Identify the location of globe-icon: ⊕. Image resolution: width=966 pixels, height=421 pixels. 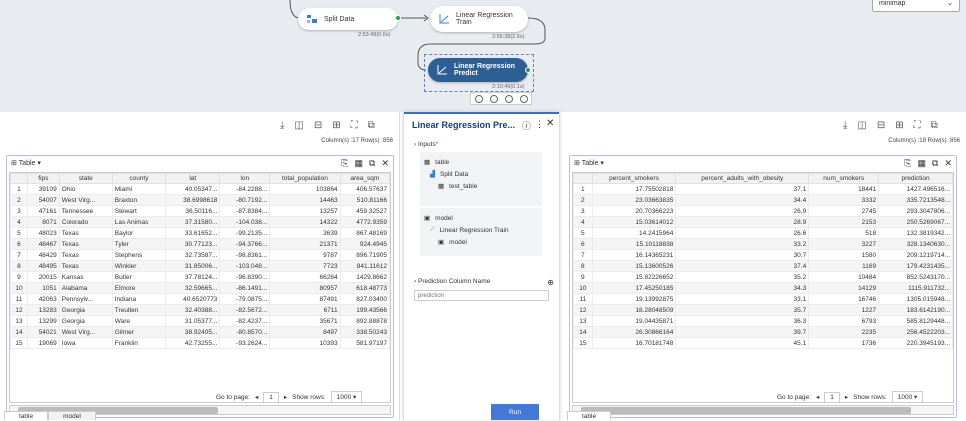
(550, 282).